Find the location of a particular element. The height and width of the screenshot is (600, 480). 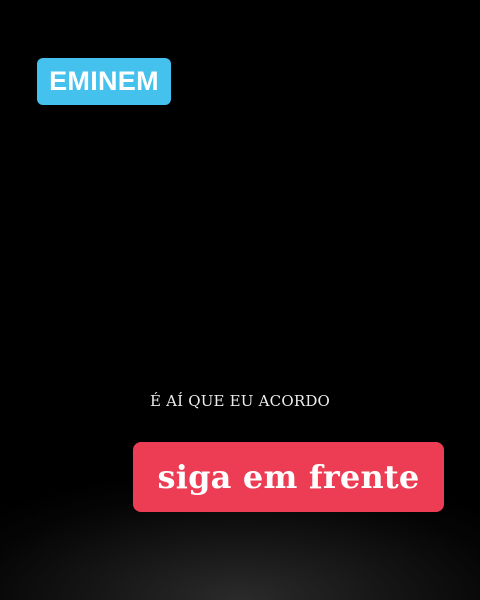

artist-badge: EMINEM is located at coordinates (104, 81).